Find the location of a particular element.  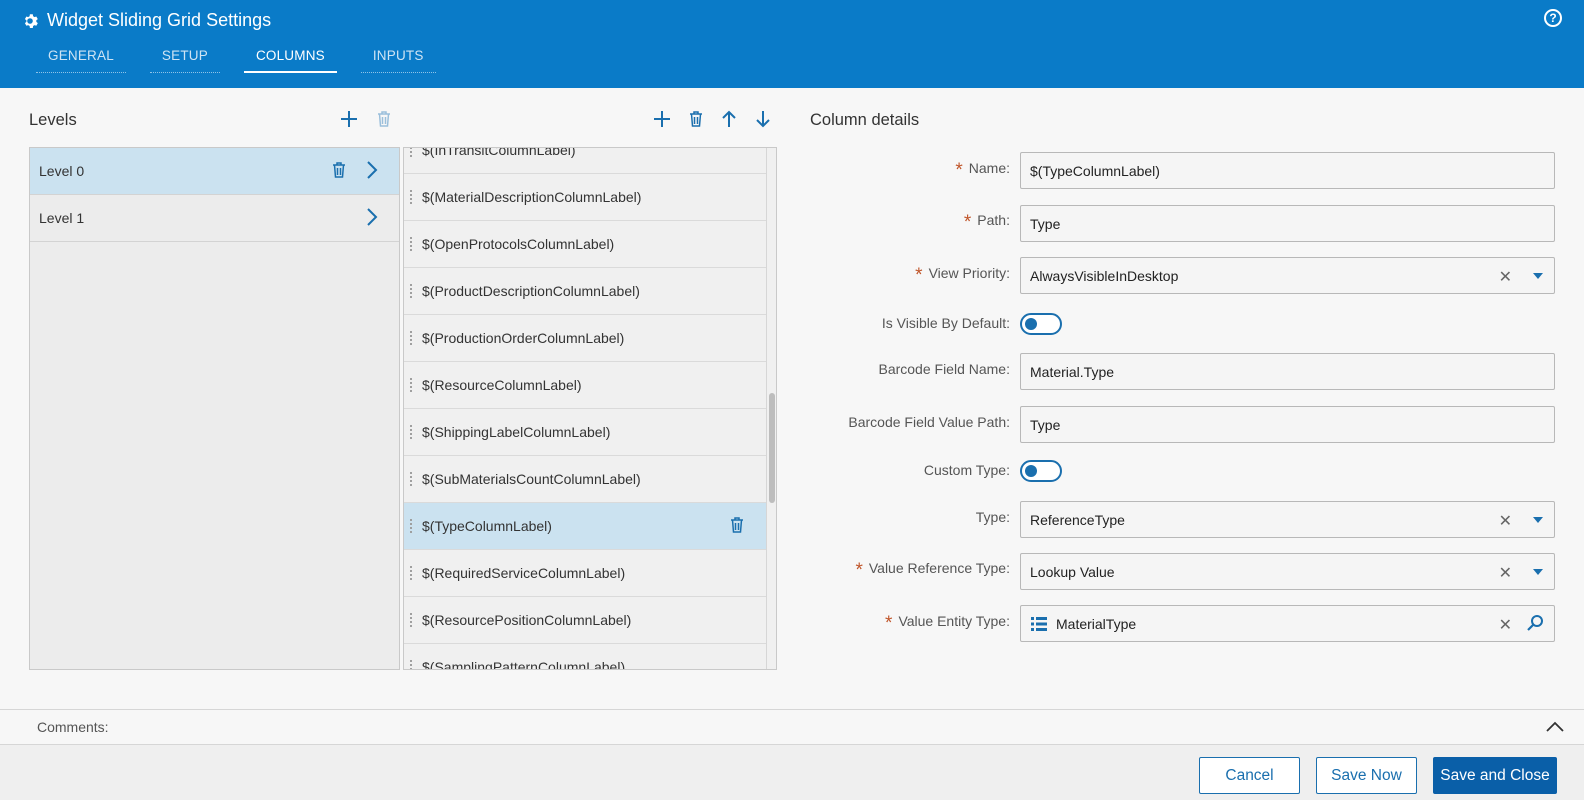

value-entity-type-lookup: MaterialType ✕ is located at coordinates (1287, 623).